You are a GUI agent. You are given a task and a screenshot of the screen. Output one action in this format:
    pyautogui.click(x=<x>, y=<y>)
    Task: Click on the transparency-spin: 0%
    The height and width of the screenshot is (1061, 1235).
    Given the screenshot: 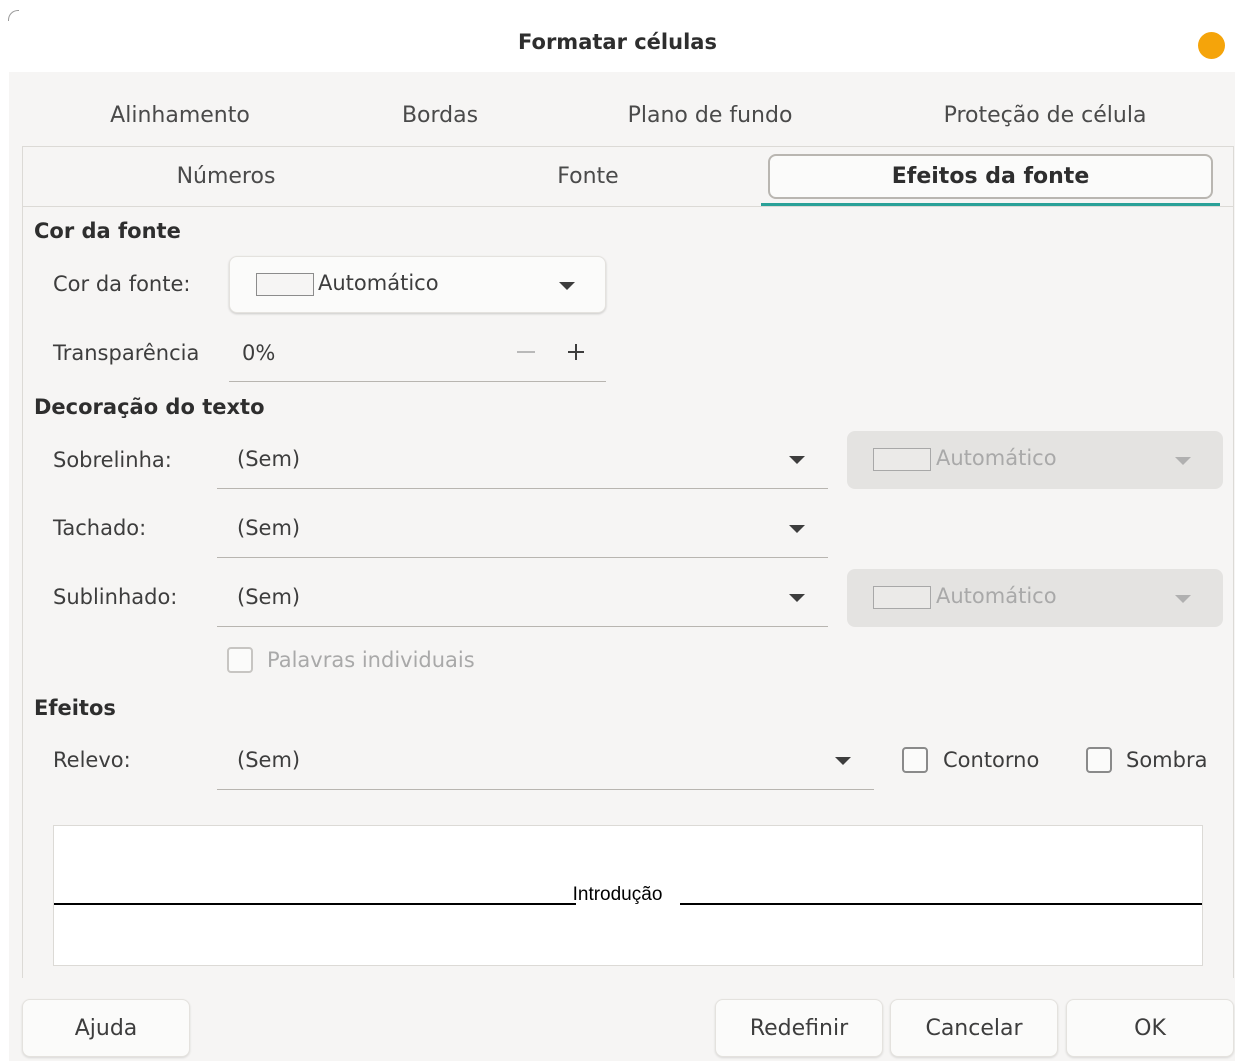 What is the action you would take?
    pyautogui.click(x=417, y=356)
    